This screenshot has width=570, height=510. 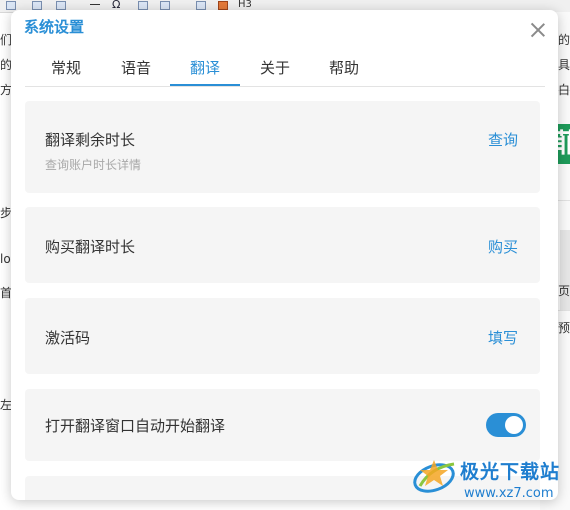 What do you see at coordinates (510, 472) in the screenshot?
I see `watermark-name: 极光下载站` at bounding box center [510, 472].